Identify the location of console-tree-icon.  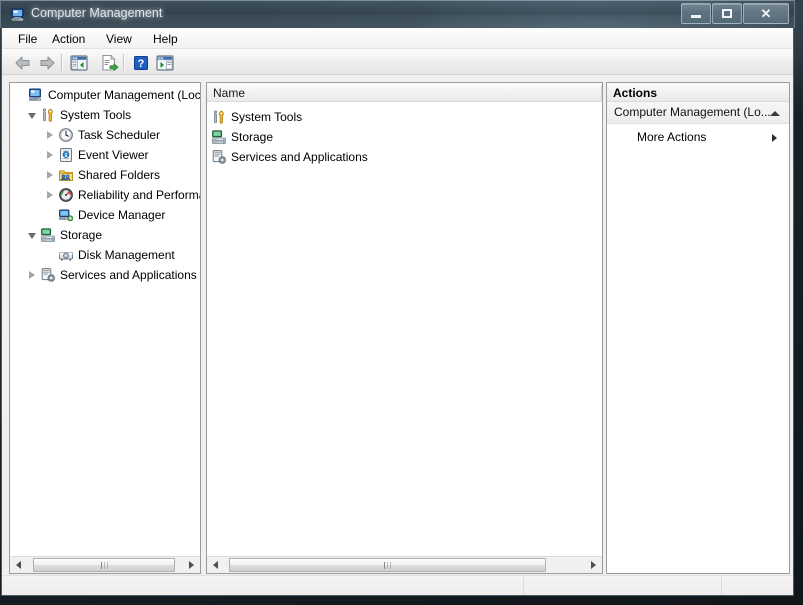
(79, 62).